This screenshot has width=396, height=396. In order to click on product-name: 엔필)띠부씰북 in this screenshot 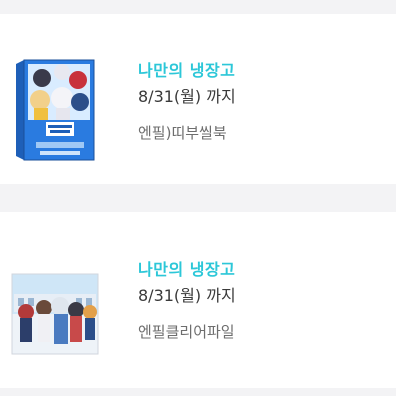, I will do `click(182, 133)`.